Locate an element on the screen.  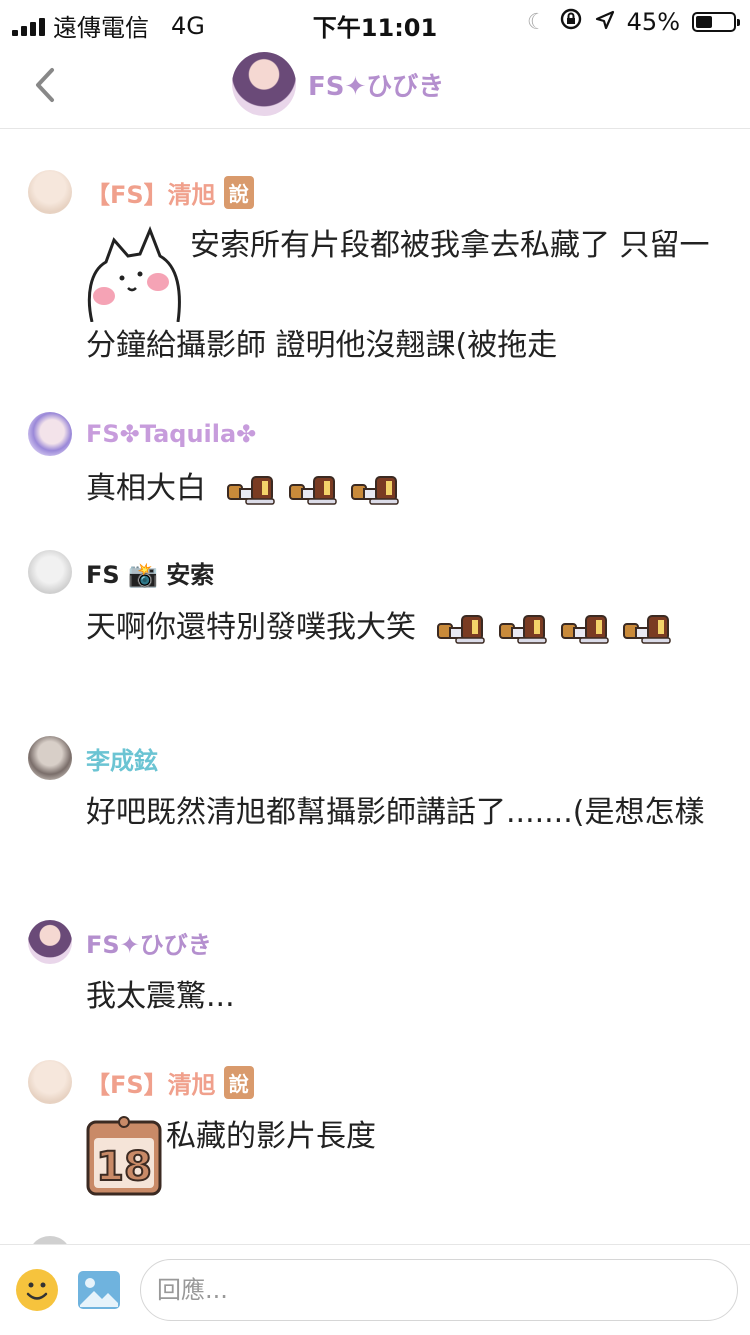
location-icon is located at coordinates (605, 22).